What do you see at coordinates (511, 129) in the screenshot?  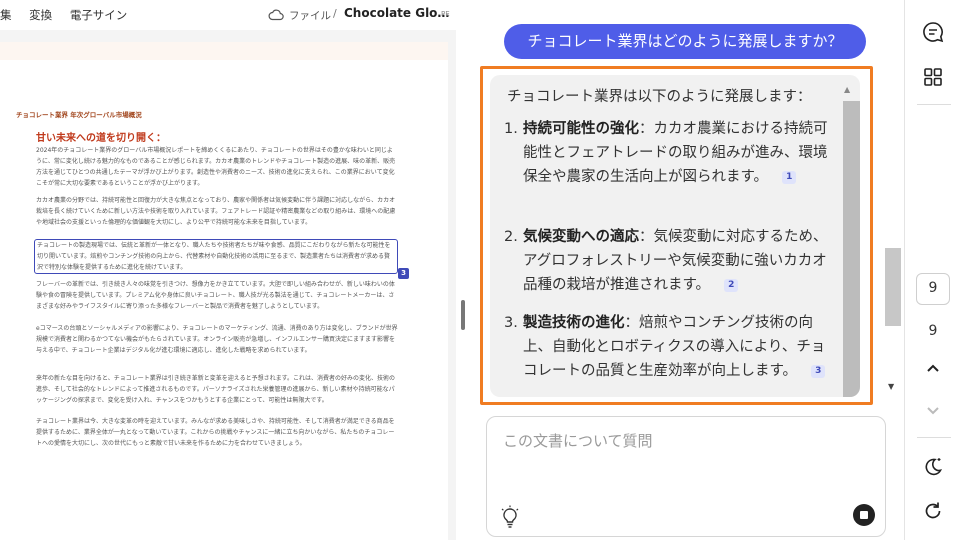 I see `item-number: 1.` at bounding box center [511, 129].